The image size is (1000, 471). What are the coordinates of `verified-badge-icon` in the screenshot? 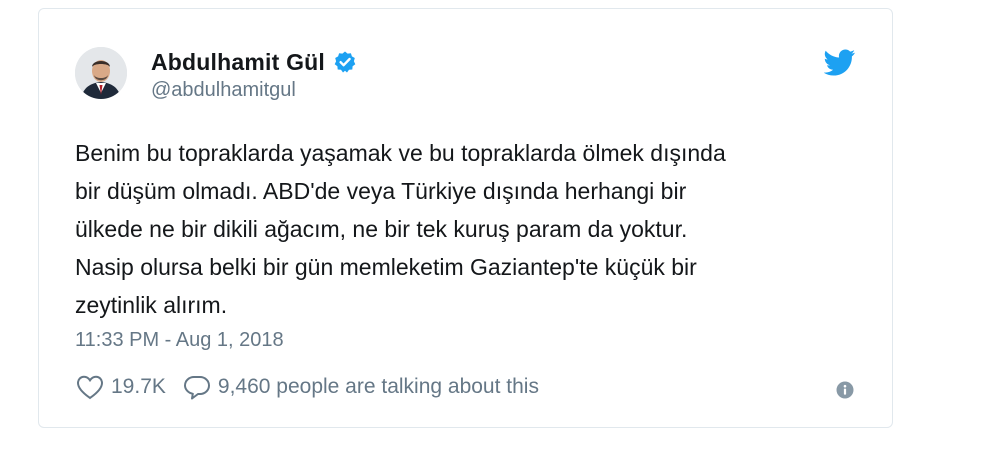 It's located at (345, 62).